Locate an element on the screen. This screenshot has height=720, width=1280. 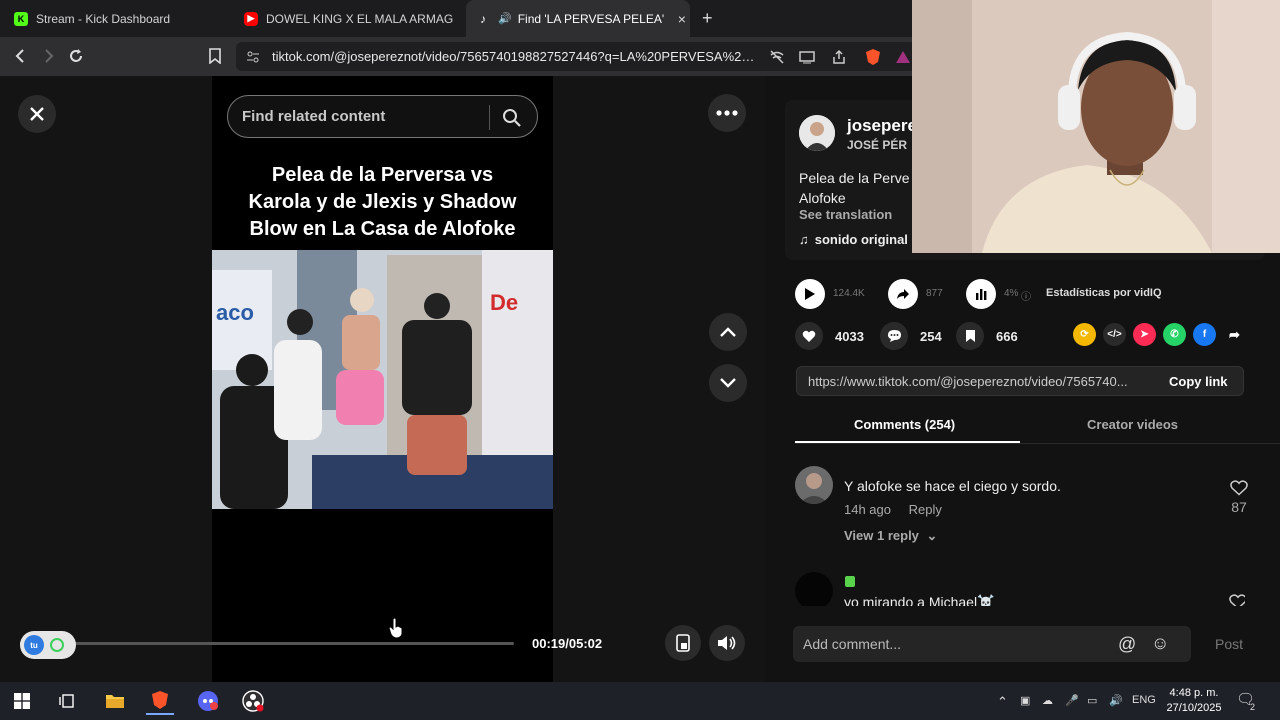
comment-text: Y alofoke se hace el ciego y sordo. is located at coordinates (952, 486).